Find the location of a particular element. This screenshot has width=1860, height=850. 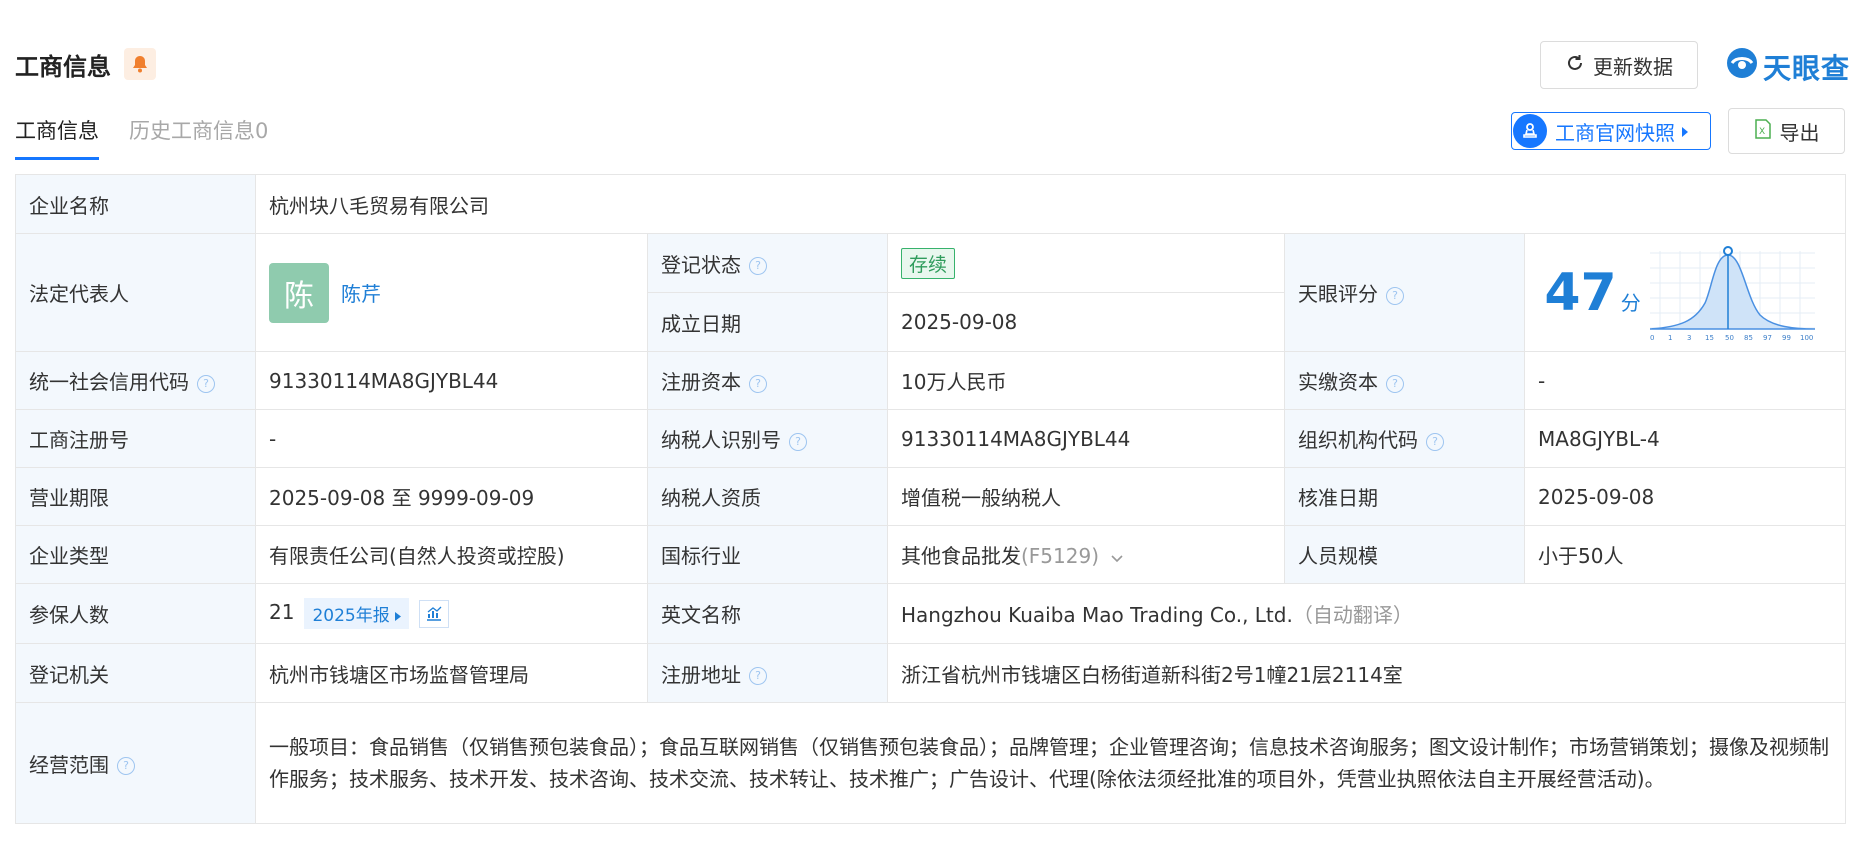

org-code: MA8GJYBL-4 is located at coordinates (1685, 438).